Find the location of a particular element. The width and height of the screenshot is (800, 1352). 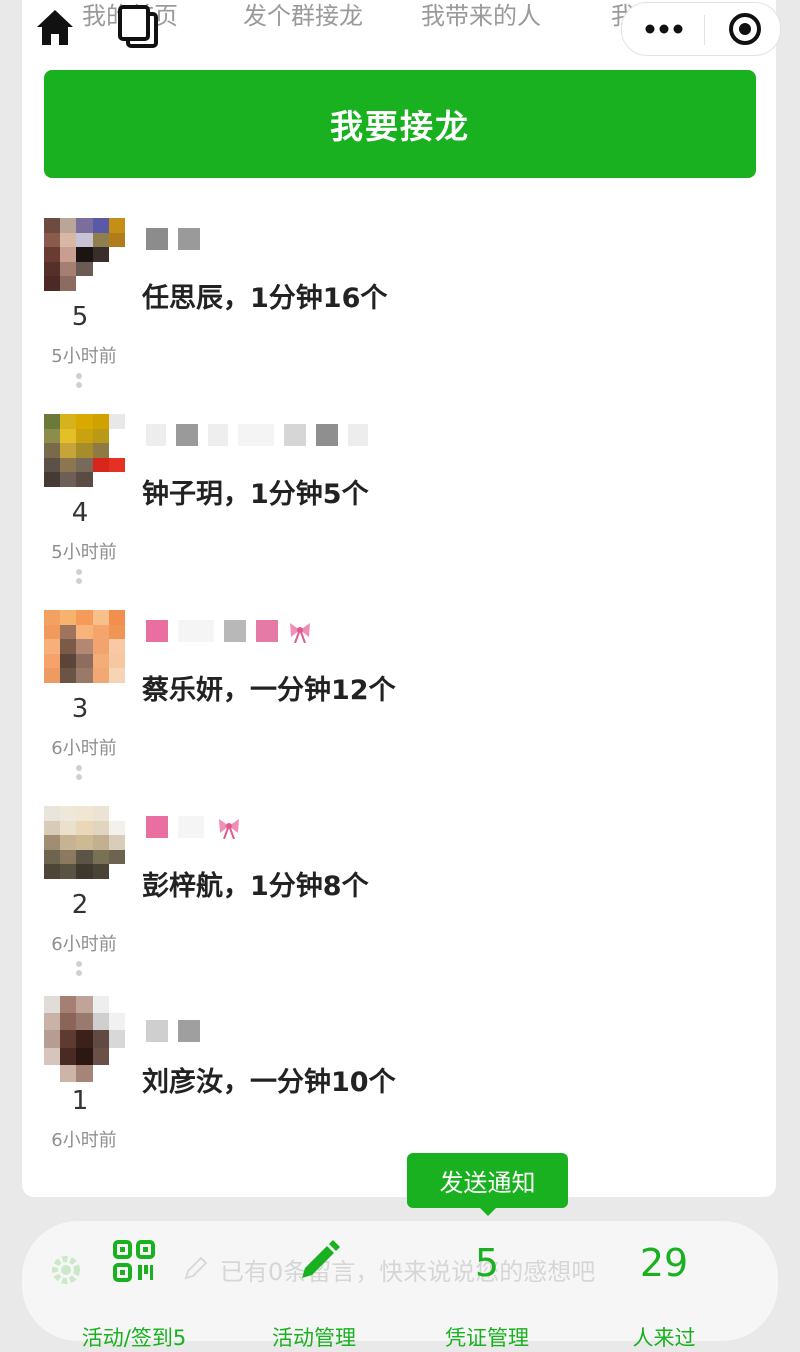

list-item: 3 6小时前 蔡乐妍，一分钟12个 is located at coordinates (404, 705).